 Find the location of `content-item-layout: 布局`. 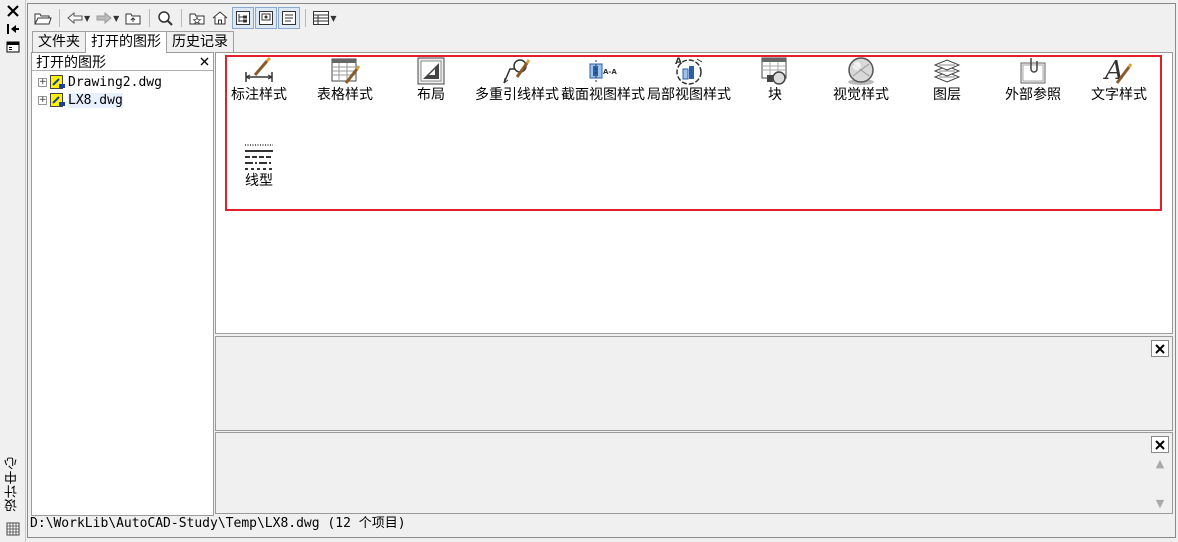

content-item-layout: 布局 is located at coordinates (431, 78).